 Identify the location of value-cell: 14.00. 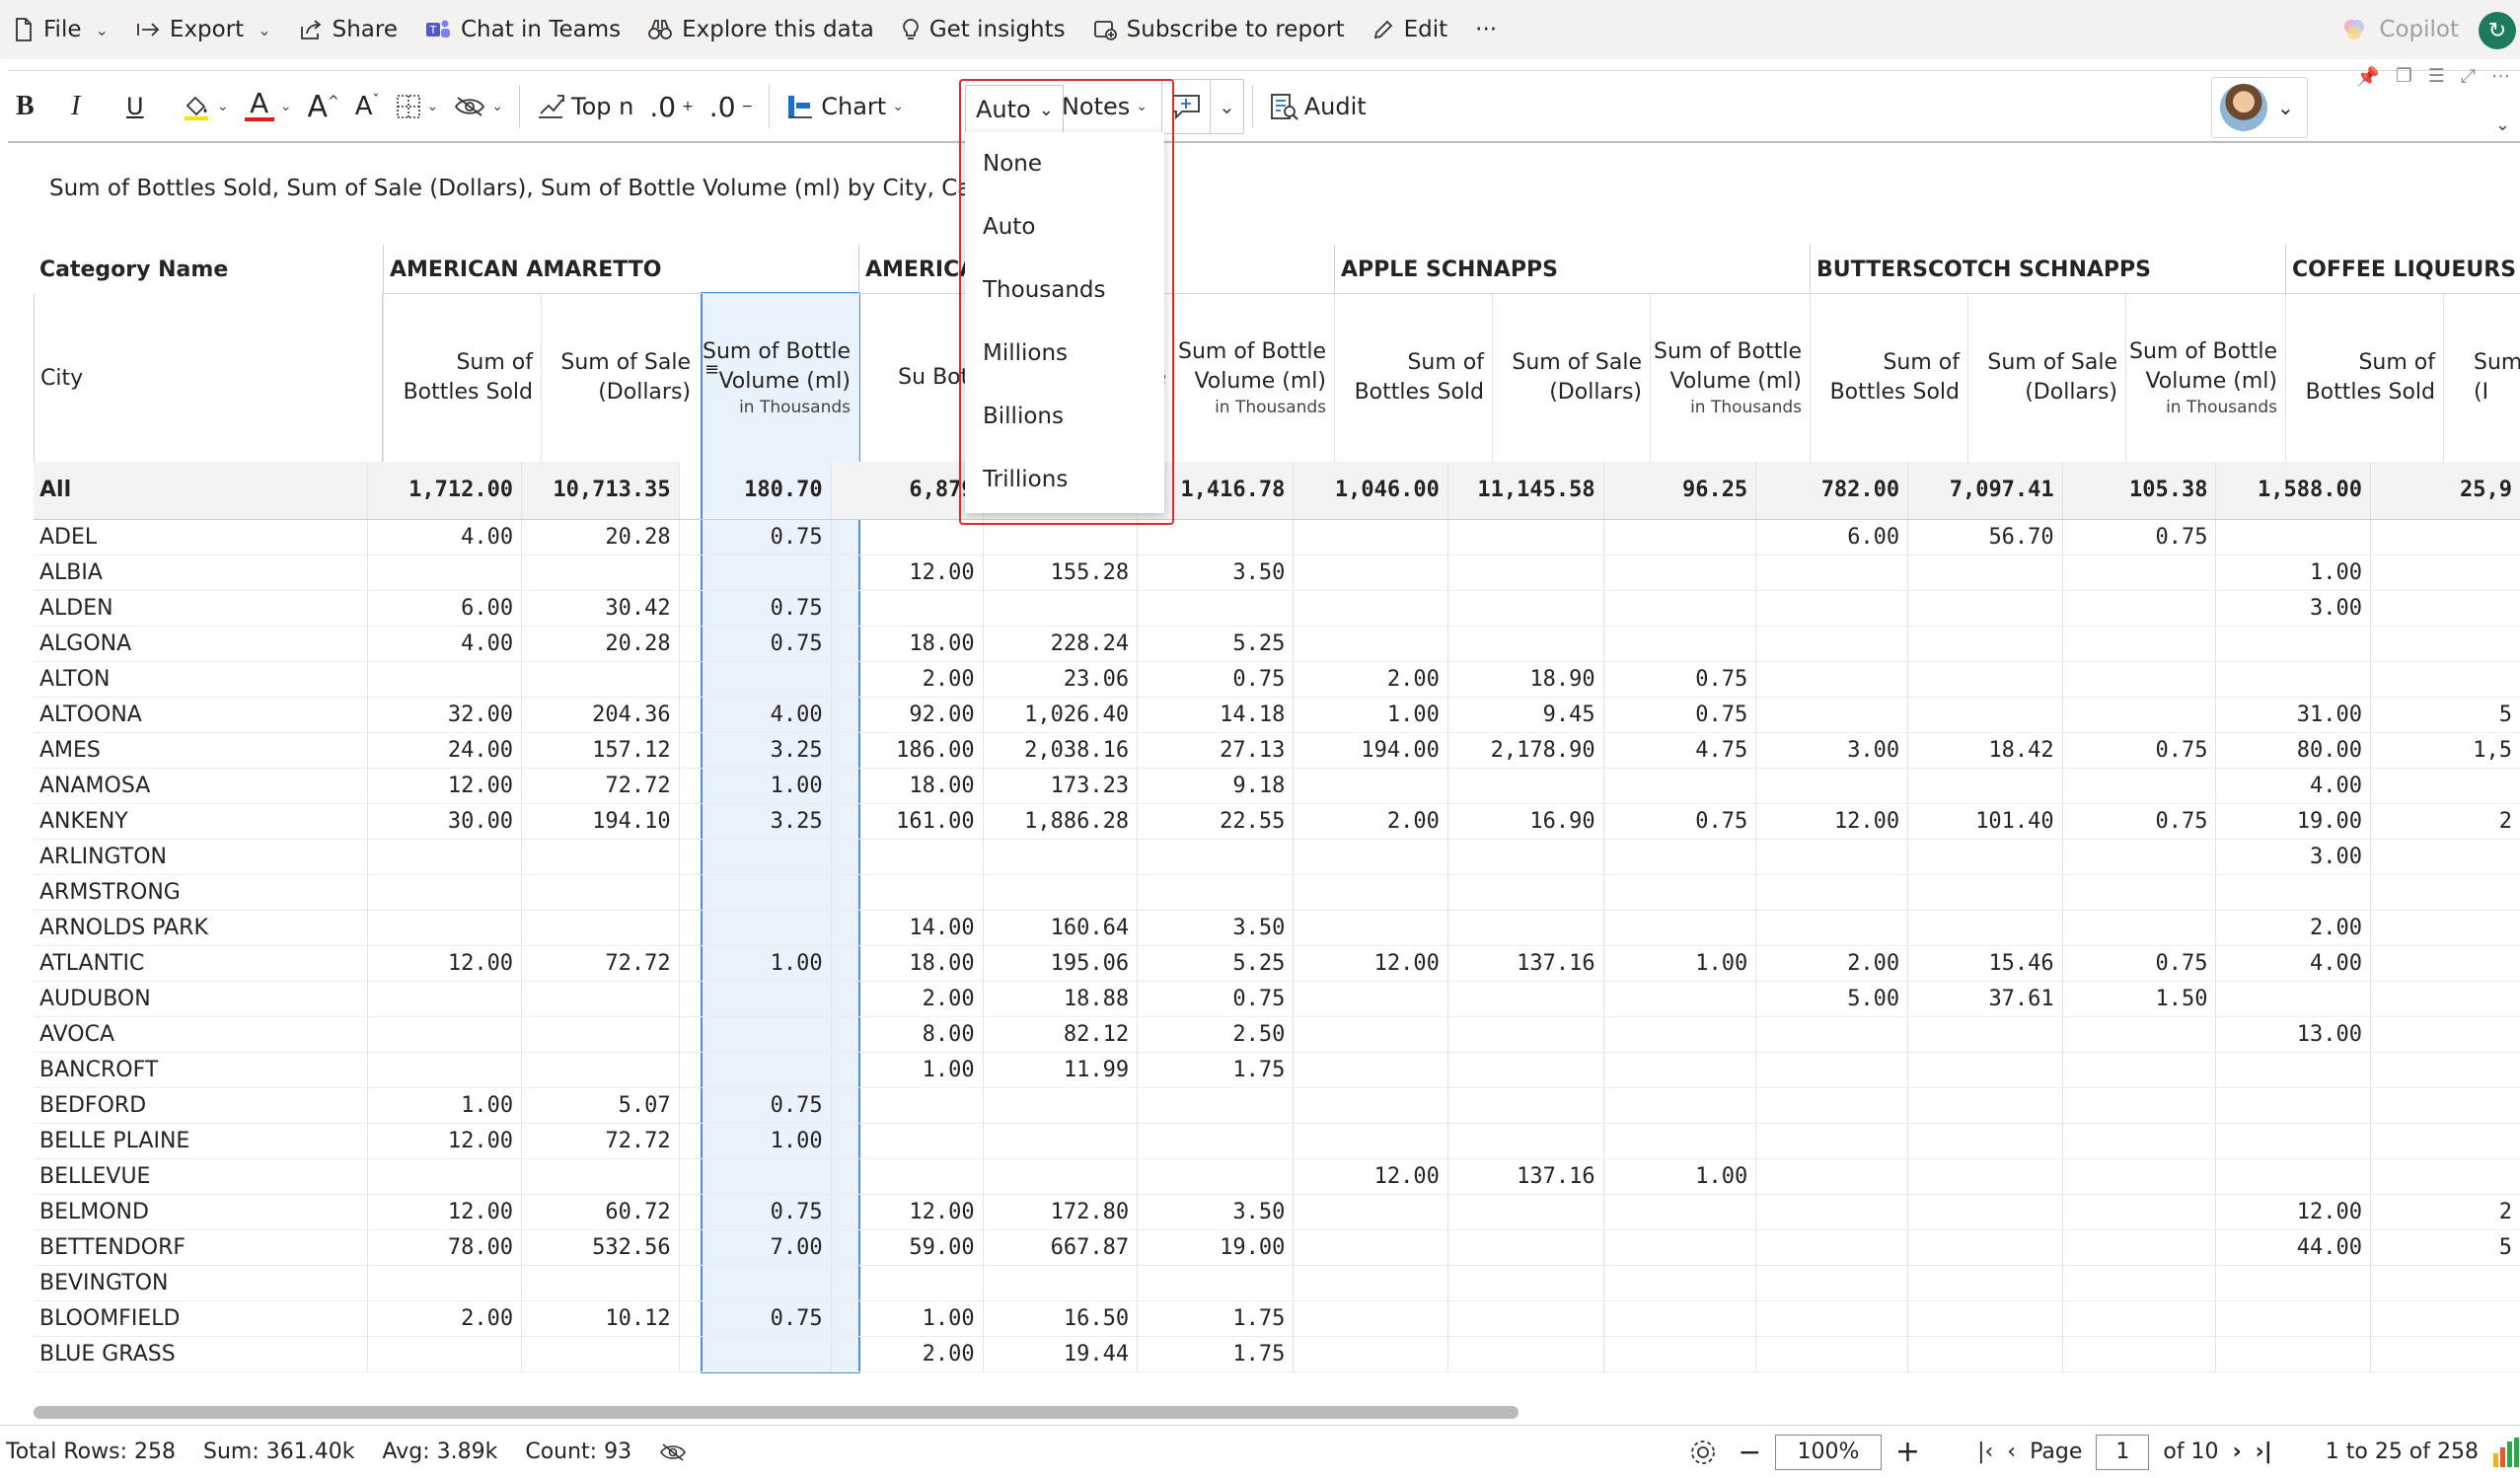
(907, 928).